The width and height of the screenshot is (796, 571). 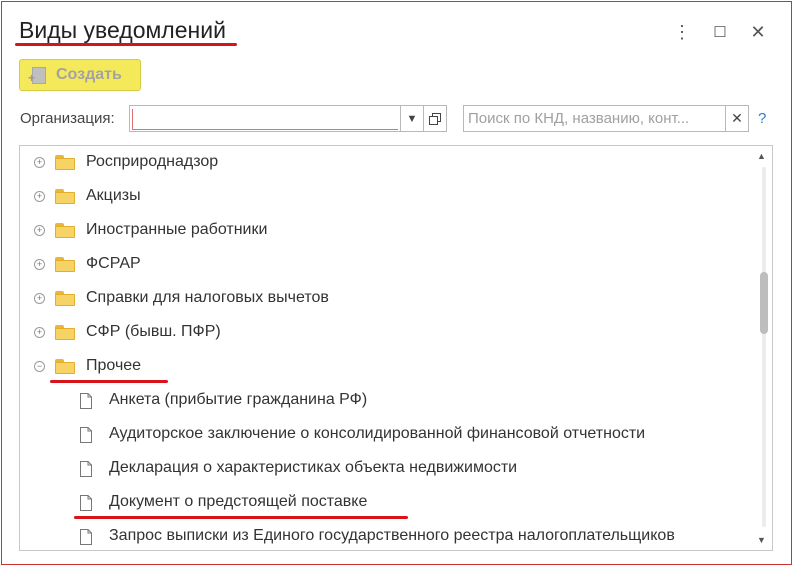 What do you see at coordinates (737, 118) in the screenshot?
I see `clear-search-icon: ✕` at bounding box center [737, 118].